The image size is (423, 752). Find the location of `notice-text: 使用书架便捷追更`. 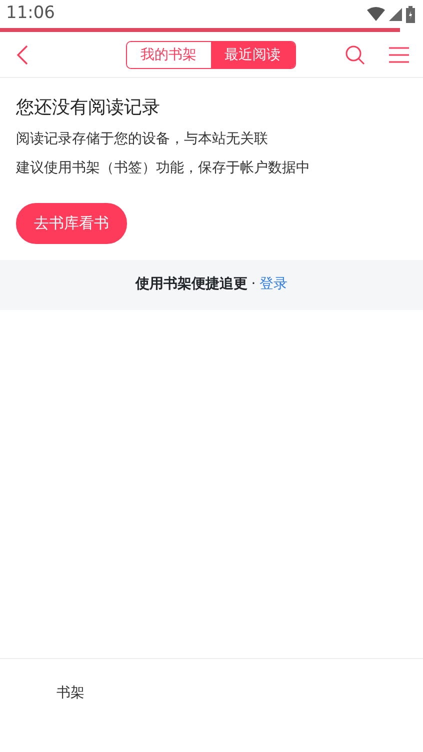

notice-text: 使用书架便捷追更 is located at coordinates (191, 284).